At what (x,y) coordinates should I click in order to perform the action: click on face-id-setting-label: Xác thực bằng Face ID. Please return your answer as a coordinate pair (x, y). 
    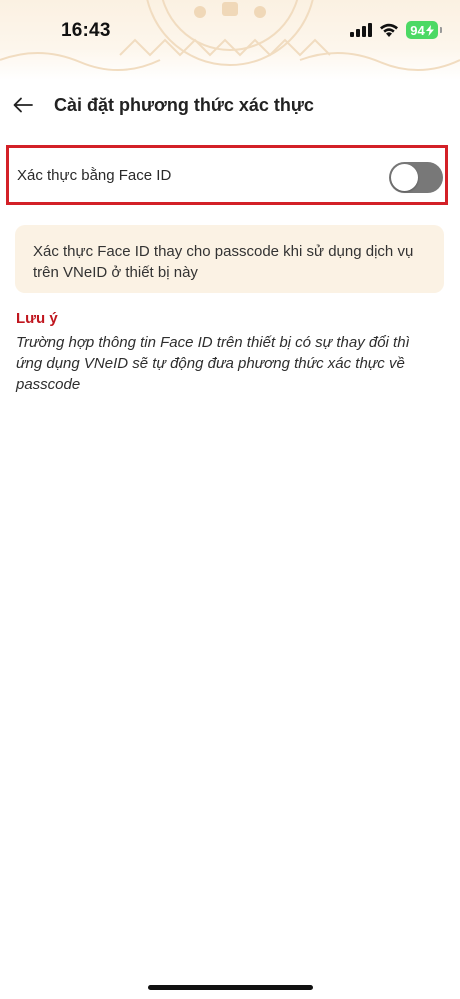
    Looking at the image, I should click on (94, 175).